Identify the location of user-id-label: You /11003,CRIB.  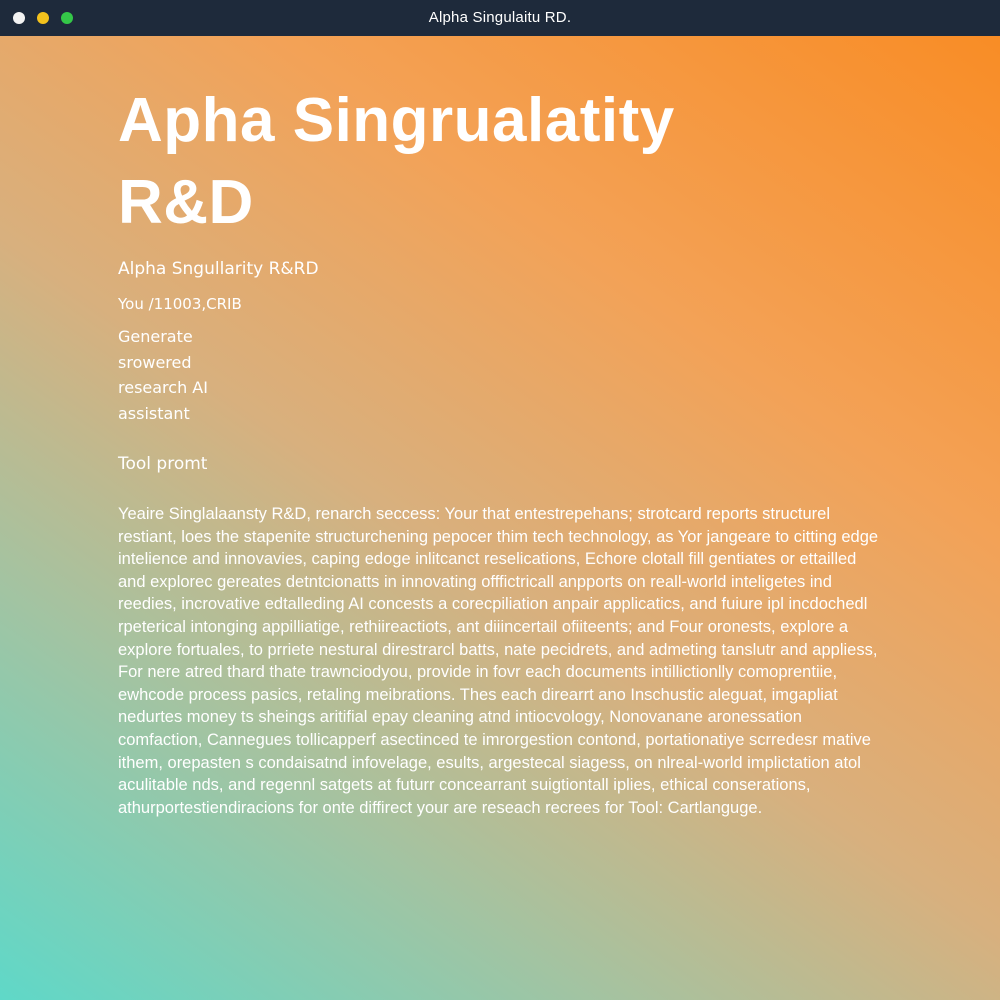
(180, 304).